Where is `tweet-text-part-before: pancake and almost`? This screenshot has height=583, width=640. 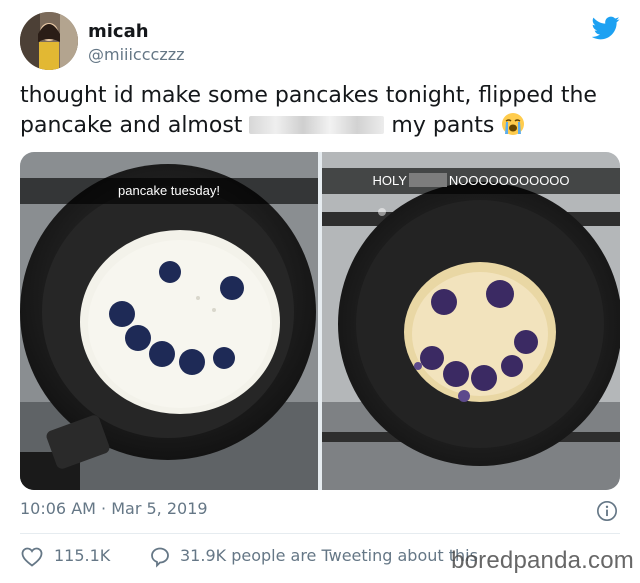
tweet-text-part-before: pancake and almost is located at coordinates (131, 125).